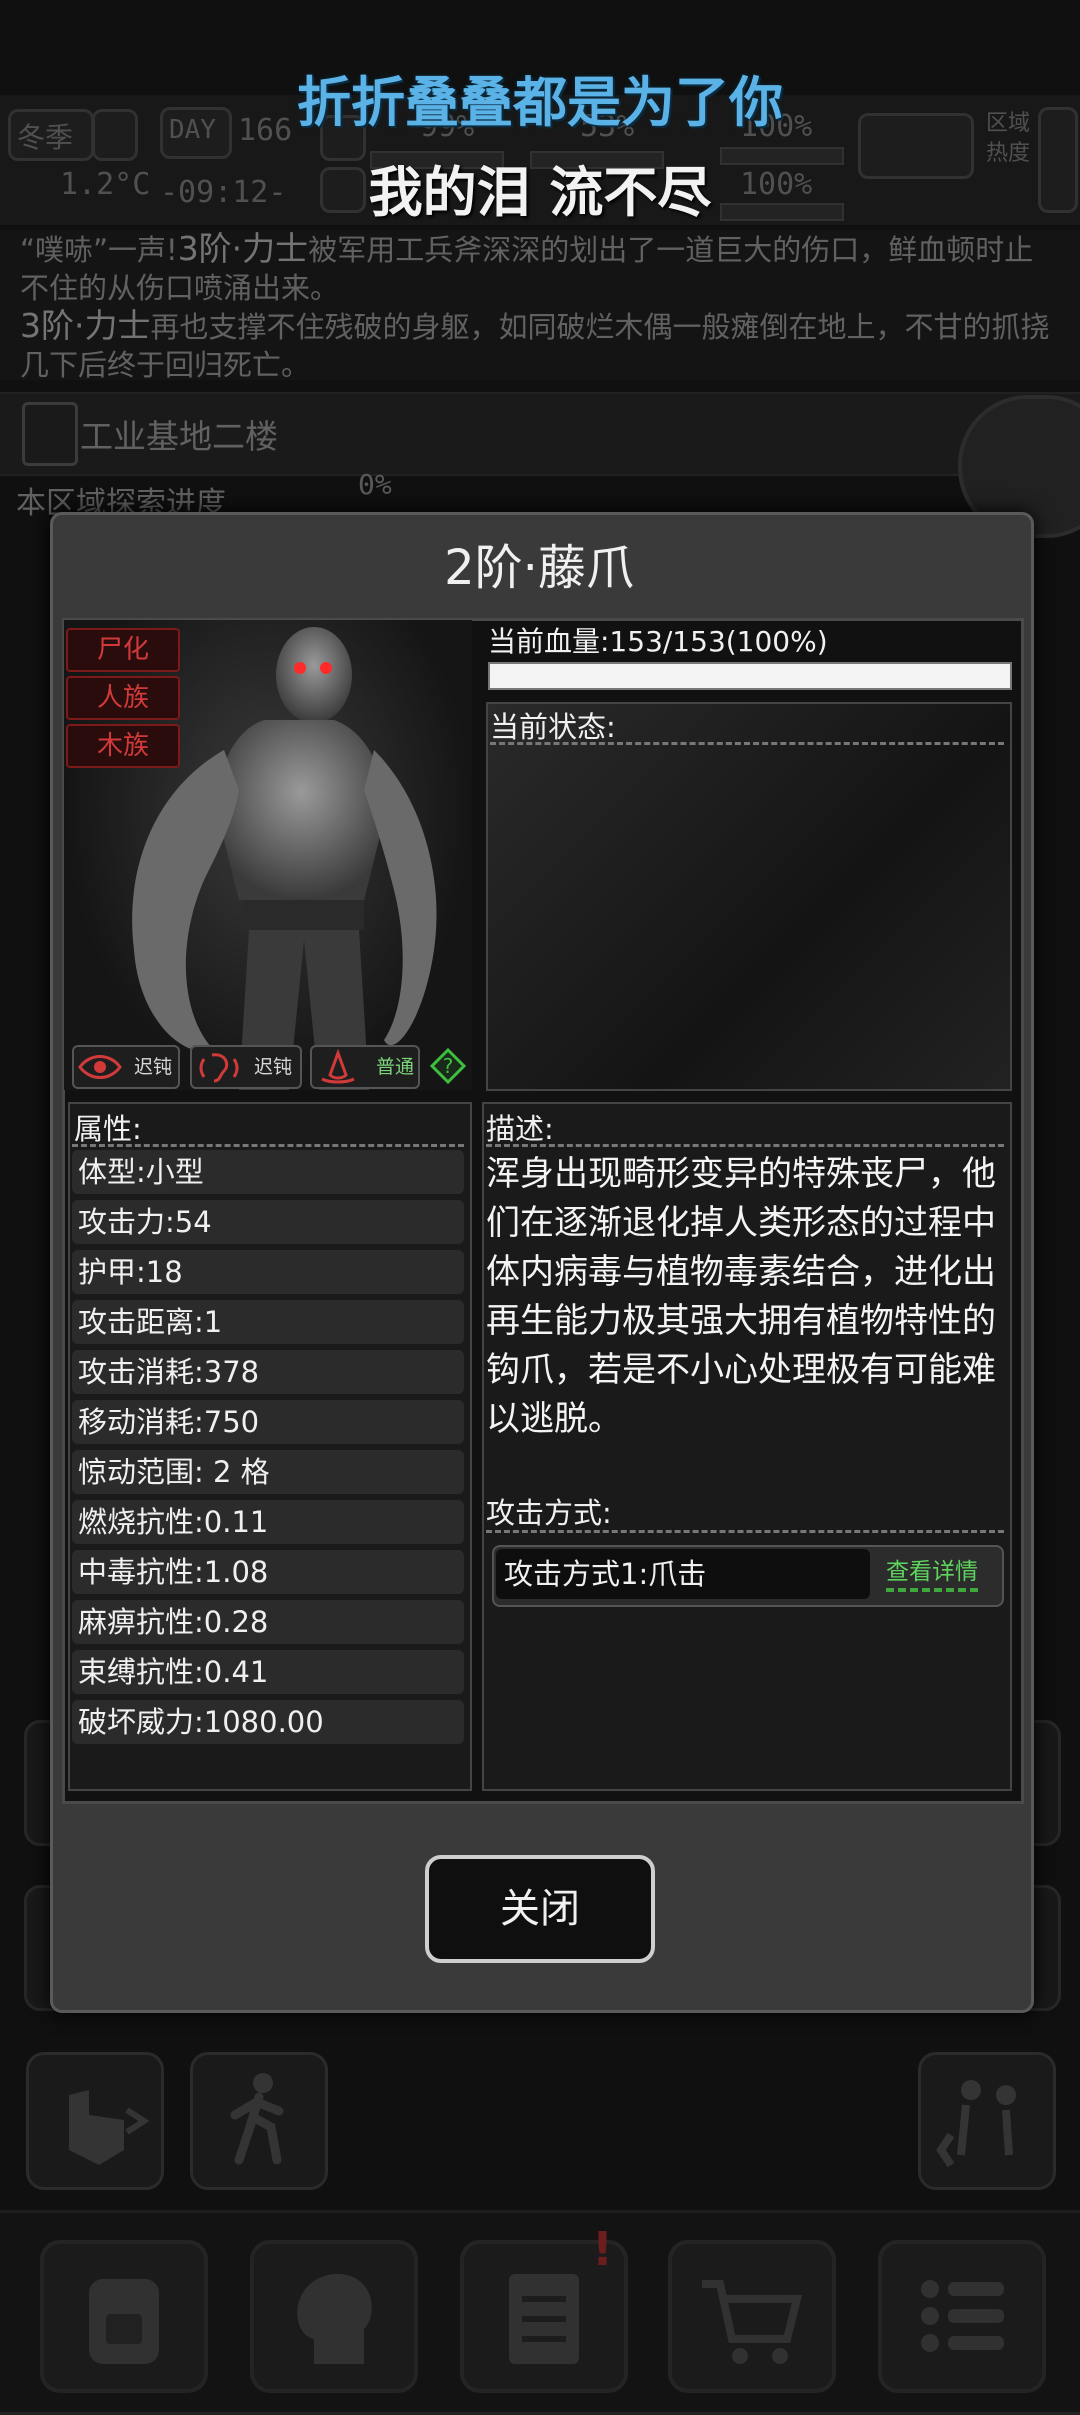 The width and height of the screenshot is (1080, 2415). I want to click on attribute-row: 惊动范围: 2 格, so click(268, 1472).